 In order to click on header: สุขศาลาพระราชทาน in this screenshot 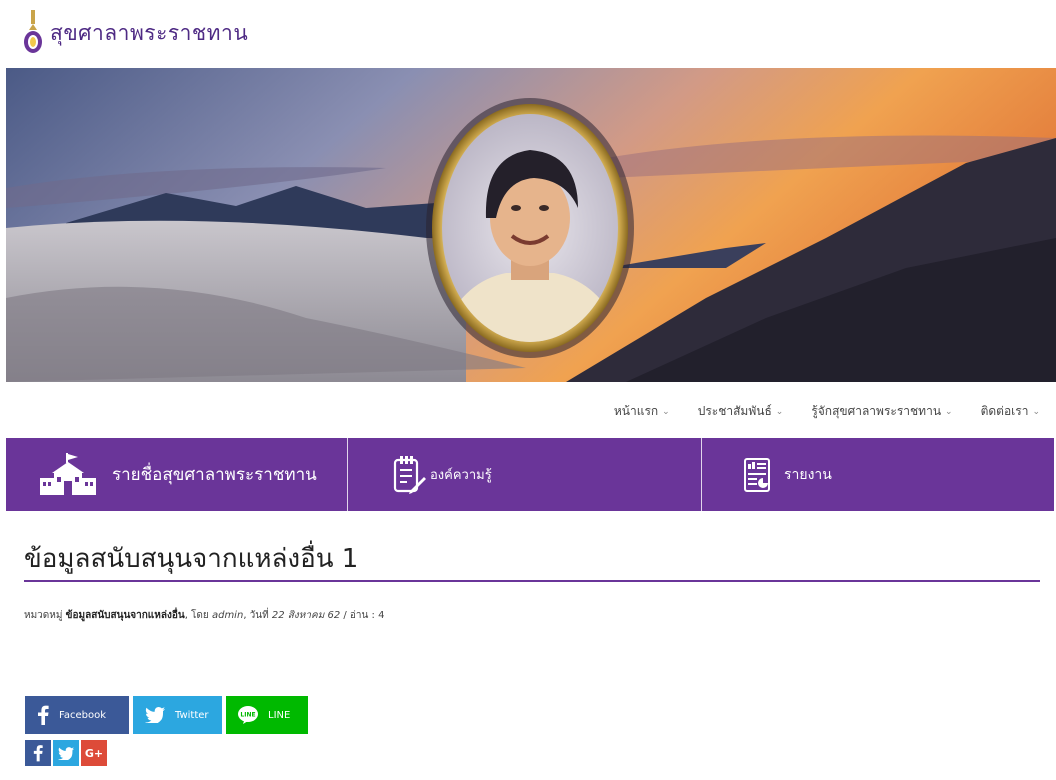, I will do `click(528, 34)`.